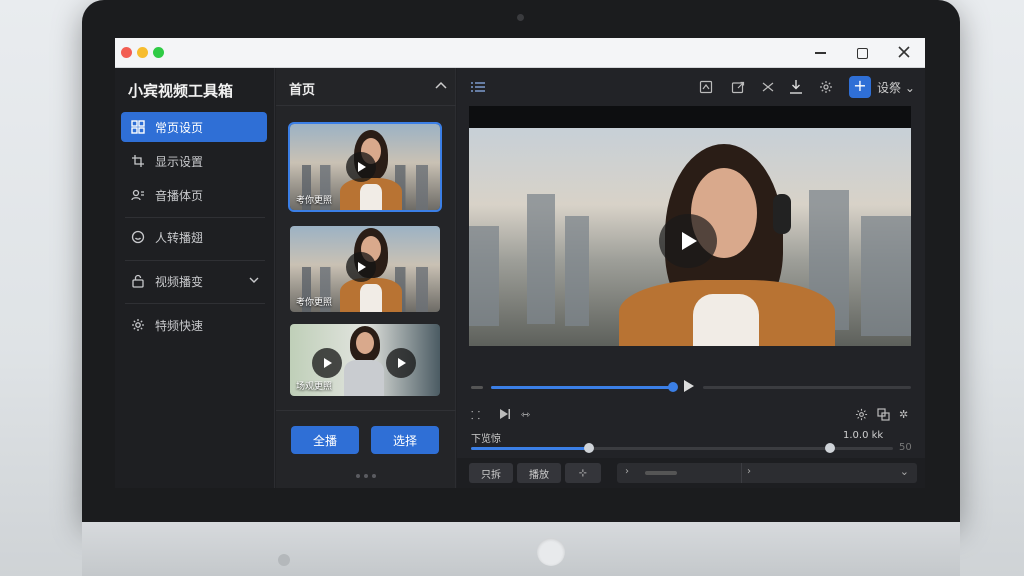  Describe the element at coordinates (539, 473) in the screenshot. I see `play-chip: 播放` at that location.